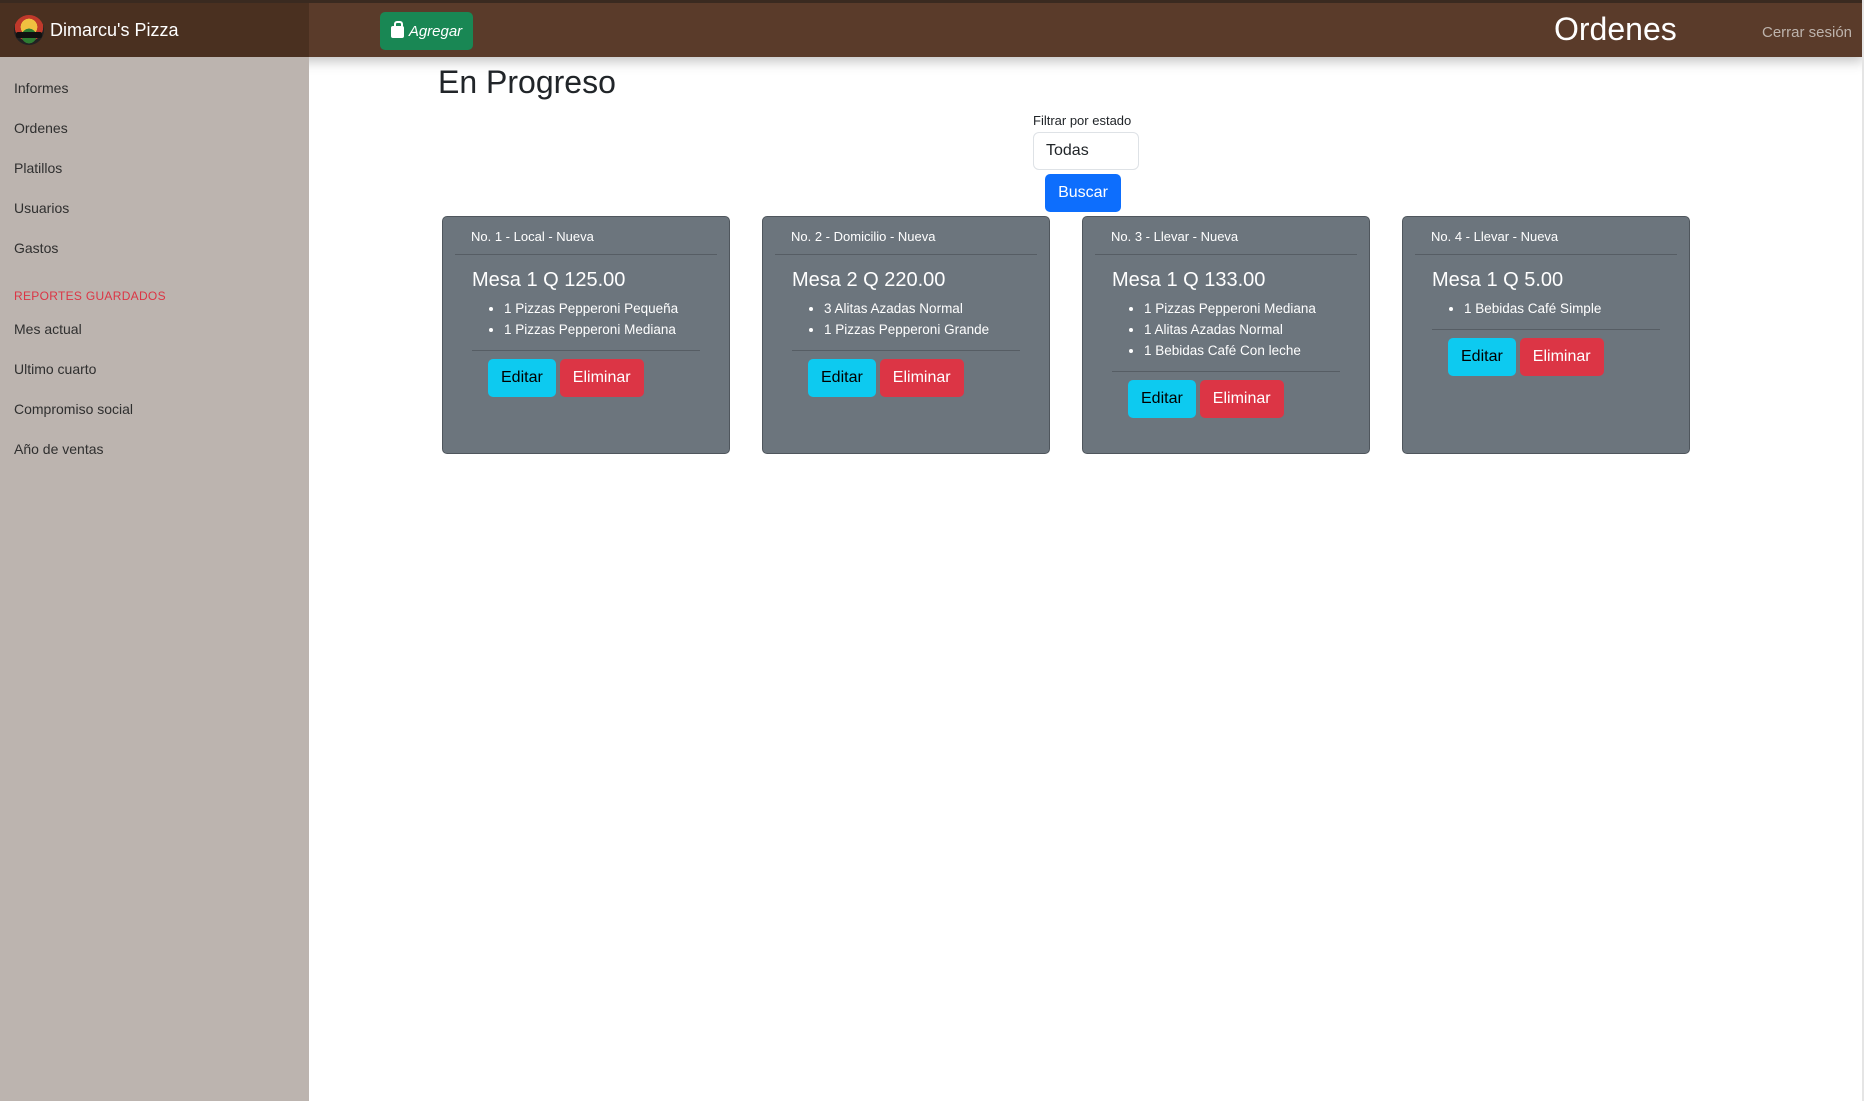 Image resolution: width=1864 pixels, height=1101 pixels. Describe the element at coordinates (48, 329) in the screenshot. I see `saved-report-mes-actual: Mes actual` at that location.